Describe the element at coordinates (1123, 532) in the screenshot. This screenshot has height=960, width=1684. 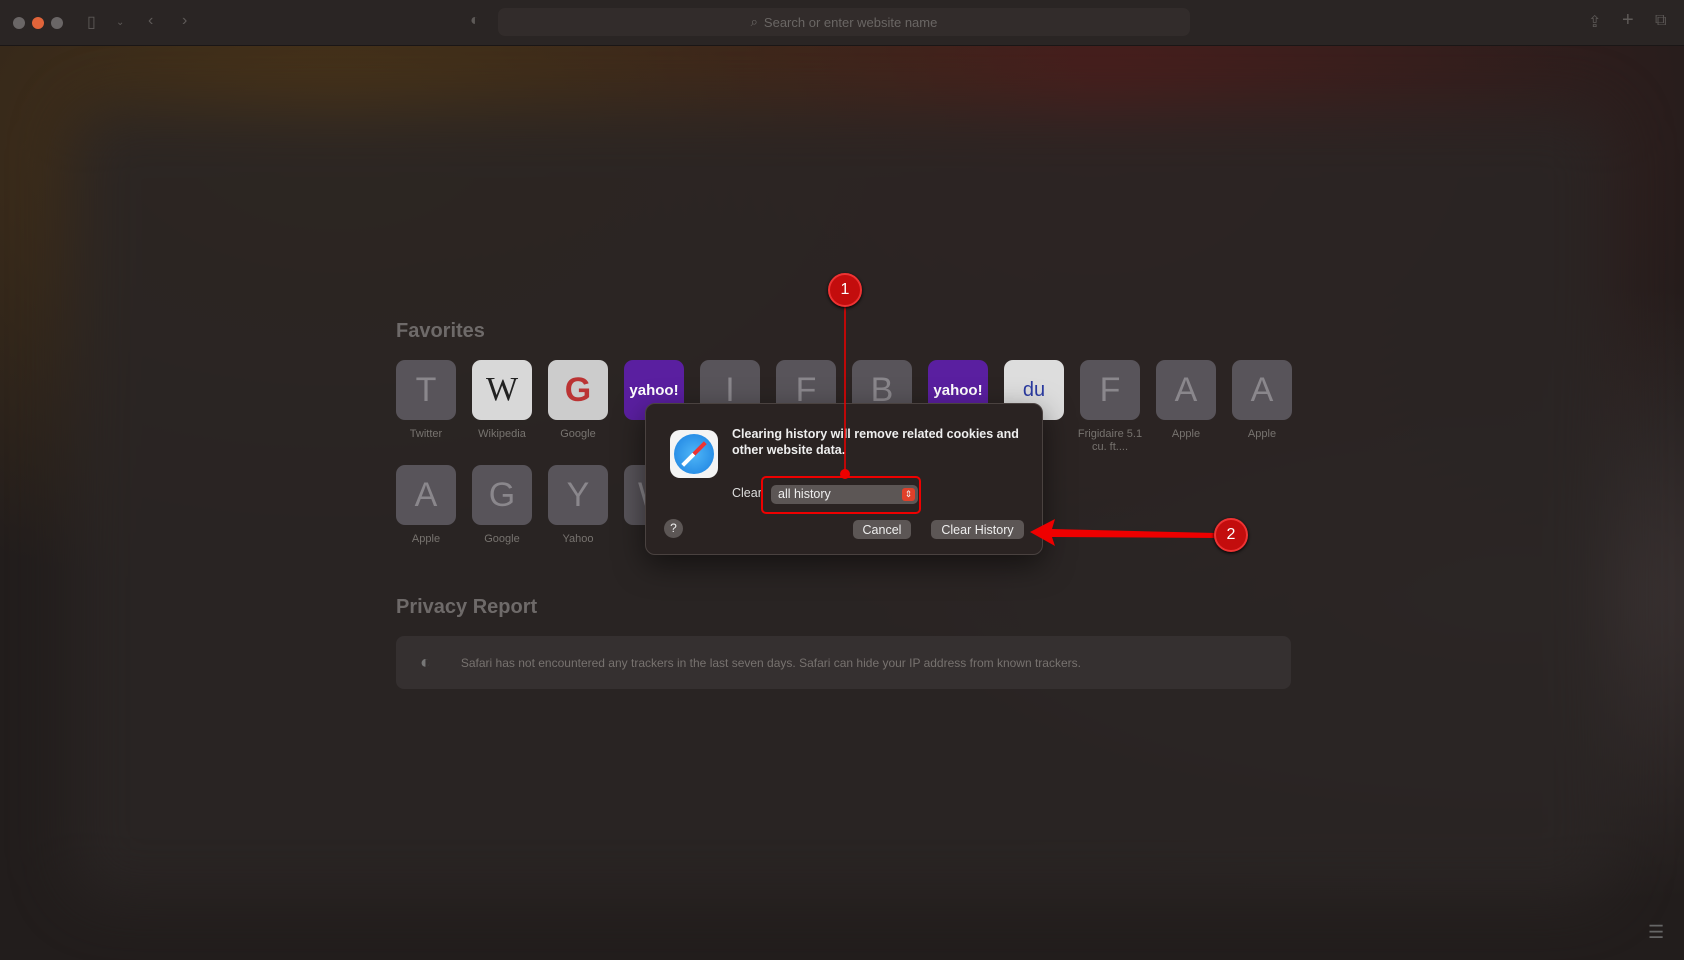
I see `annotation-arrow` at that location.